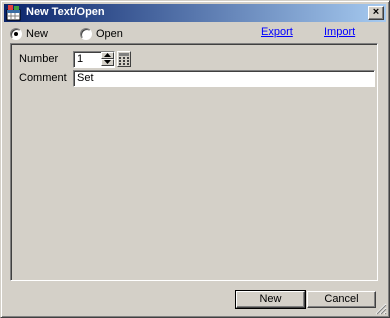 This screenshot has width=390, height=318. What do you see at coordinates (85, 78) in the screenshot?
I see `comment-value: Set` at bounding box center [85, 78].